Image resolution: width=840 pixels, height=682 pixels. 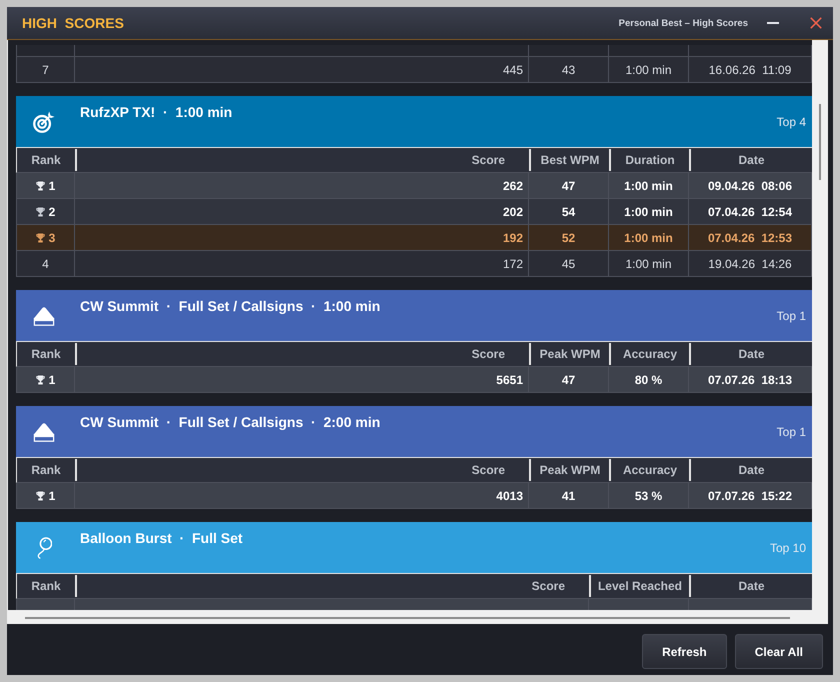 I want to click on column-header: Duration, so click(x=649, y=160).